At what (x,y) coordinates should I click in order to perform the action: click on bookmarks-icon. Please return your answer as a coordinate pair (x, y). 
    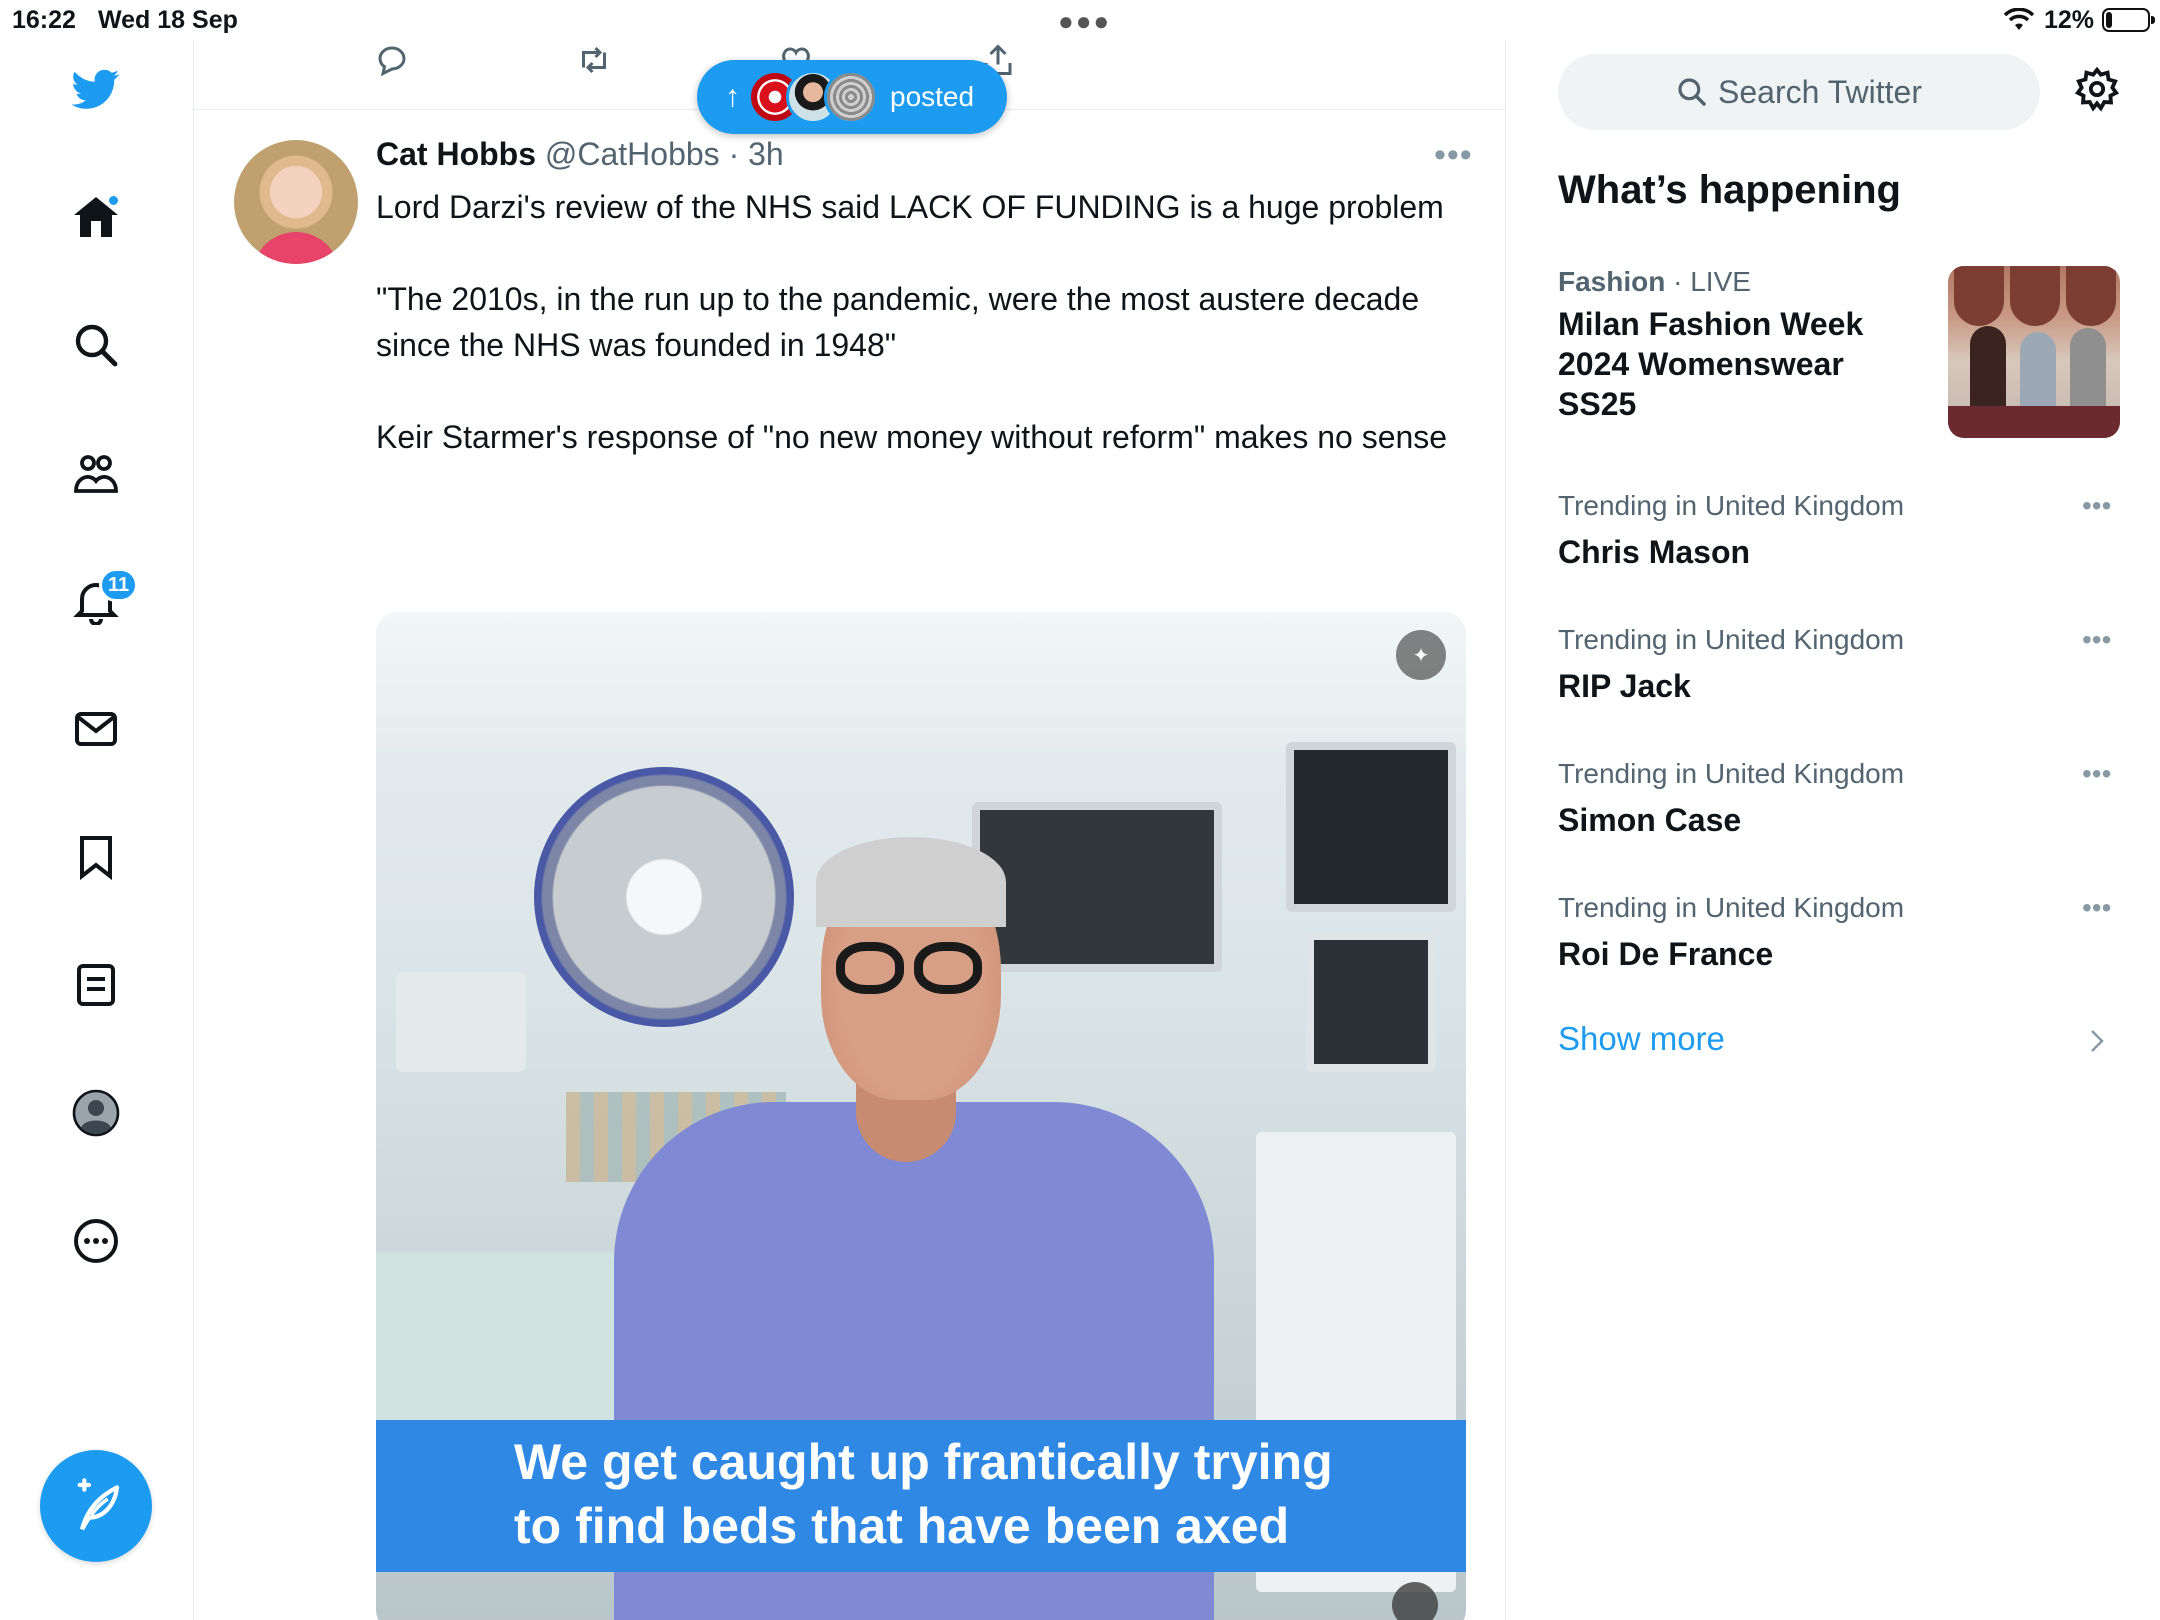
    Looking at the image, I should click on (96, 857).